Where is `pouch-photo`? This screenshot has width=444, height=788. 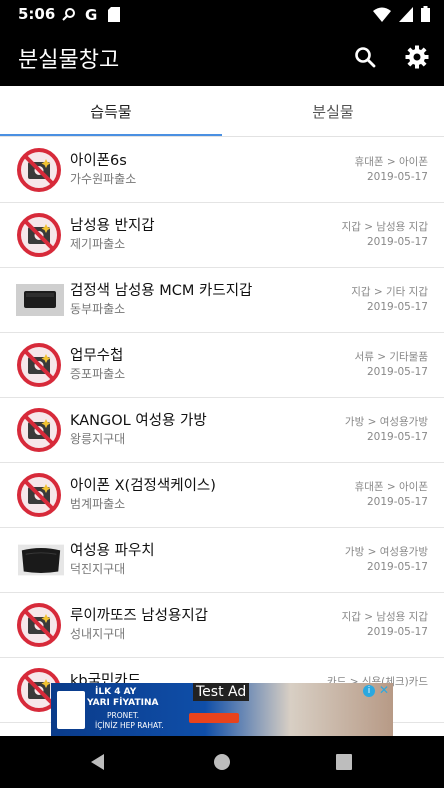 pouch-photo is located at coordinates (41, 560).